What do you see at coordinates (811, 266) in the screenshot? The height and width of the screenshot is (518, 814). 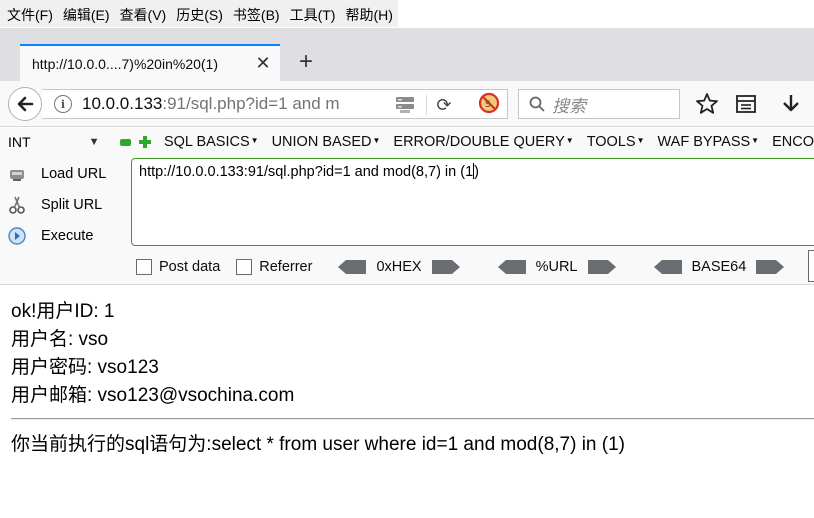 I see `post-data-box` at bounding box center [811, 266].